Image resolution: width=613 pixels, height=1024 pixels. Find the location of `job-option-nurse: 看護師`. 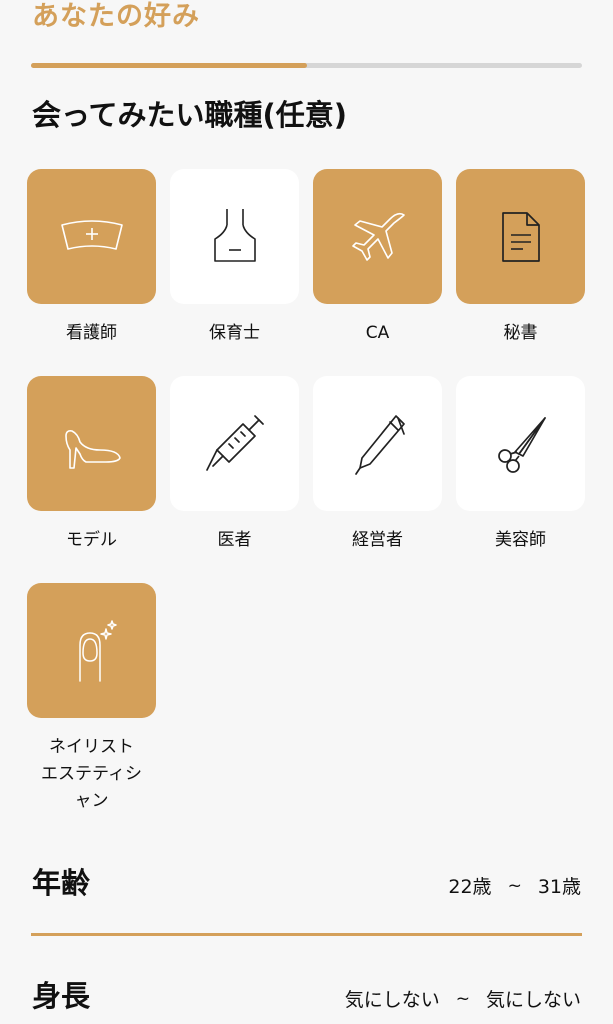

job-option-nurse: 看護師 is located at coordinates (91, 272).